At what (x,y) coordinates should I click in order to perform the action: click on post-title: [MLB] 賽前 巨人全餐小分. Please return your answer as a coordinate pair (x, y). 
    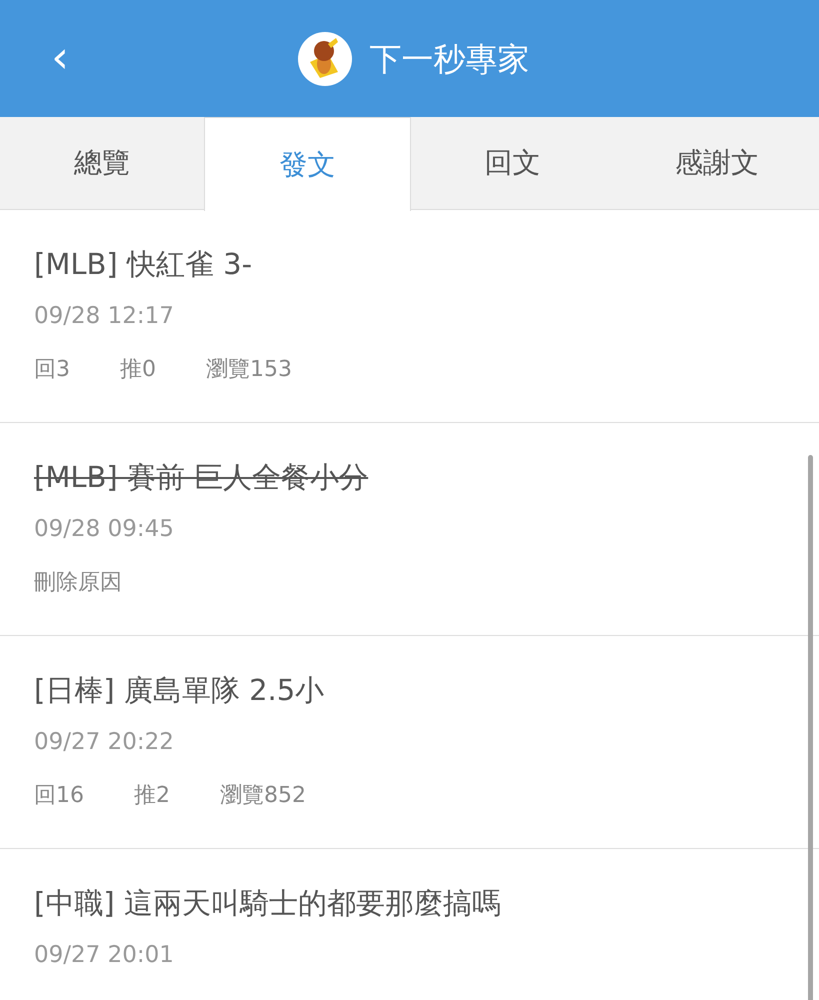
    Looking at the image, I should click on (201, 477).